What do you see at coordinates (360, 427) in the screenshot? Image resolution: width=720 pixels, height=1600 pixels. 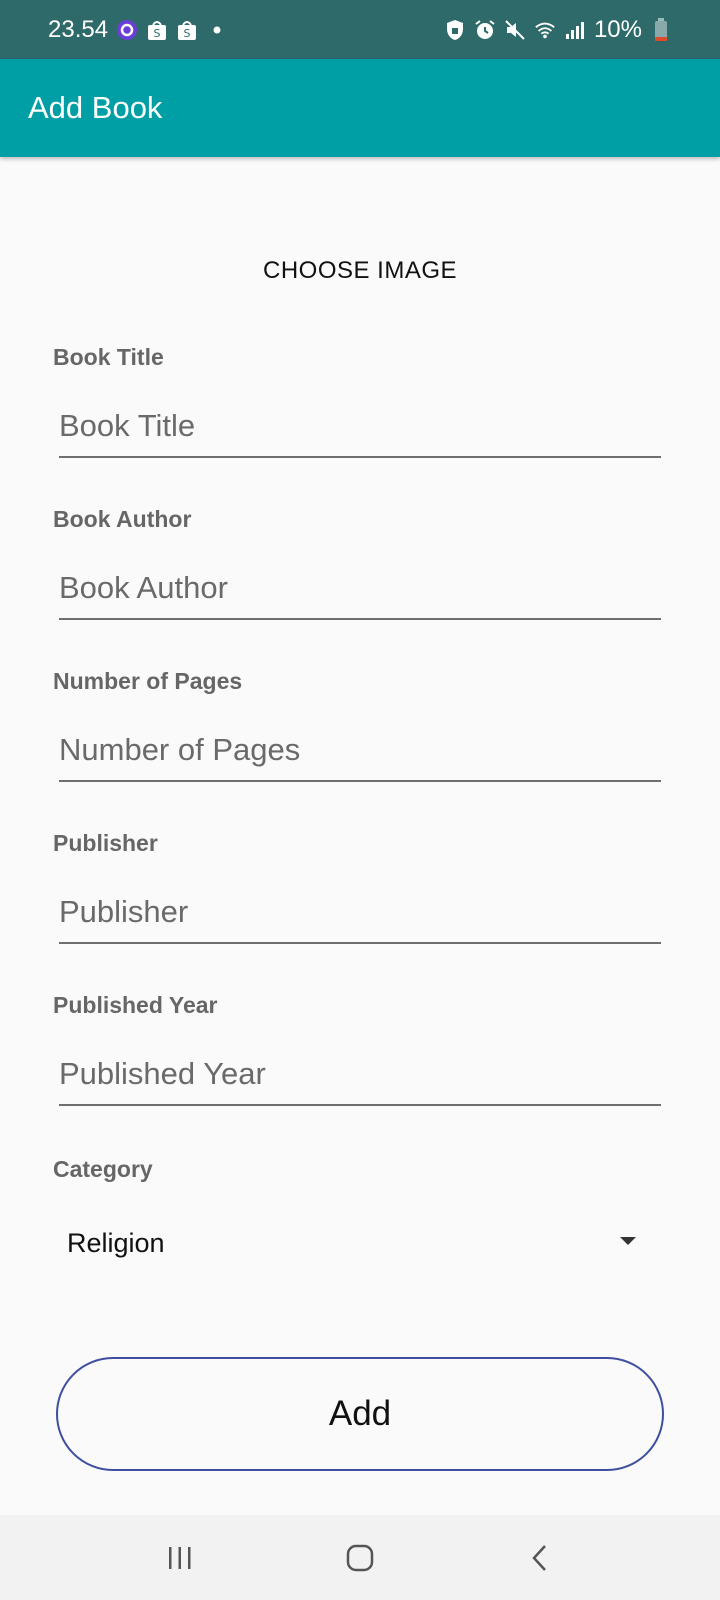 I see `book-title-input` at bounding box center [360, 427].